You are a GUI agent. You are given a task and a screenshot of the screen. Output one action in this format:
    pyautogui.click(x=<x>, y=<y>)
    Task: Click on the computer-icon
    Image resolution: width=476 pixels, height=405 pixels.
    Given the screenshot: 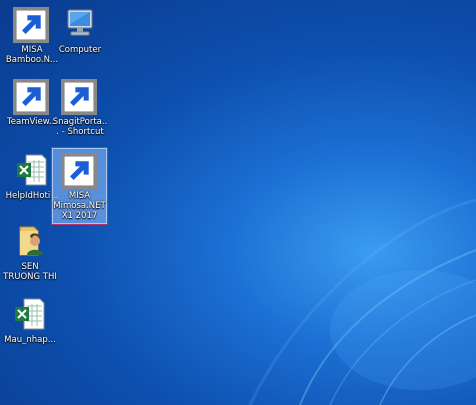 What is the action you would take?
    pyautogui.click(x=80, y=24)
    